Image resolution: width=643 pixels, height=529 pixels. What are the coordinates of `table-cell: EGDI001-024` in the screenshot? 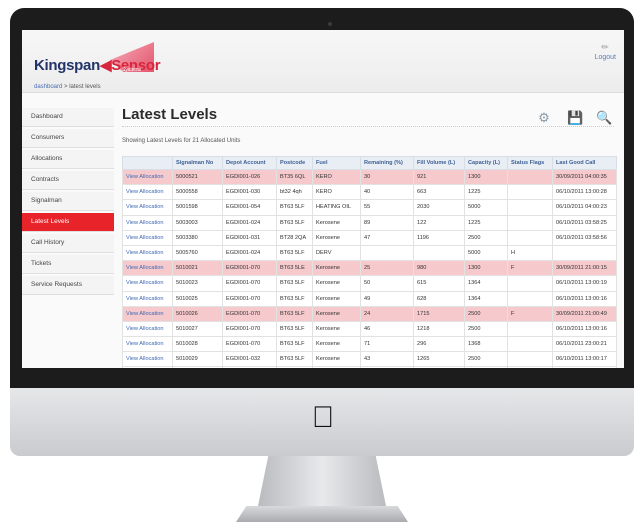 It's located at (249, 222).